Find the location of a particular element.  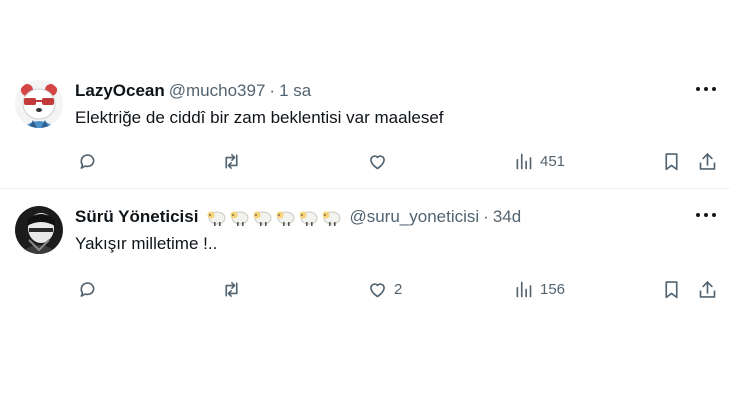

tweet-header: Sürü Yöneticisi @suru_yoneticisi · 34d is located at coordinates (298, 217).